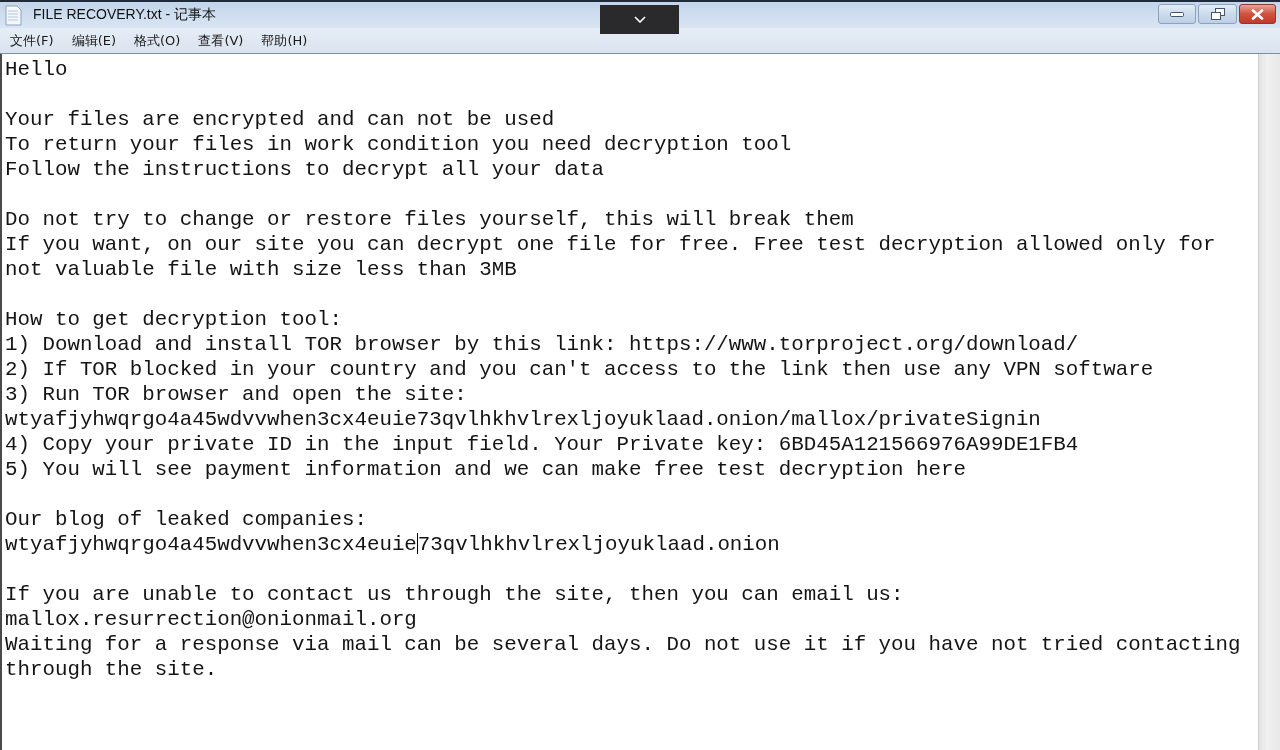  I want to click on text-line: mallox.resurrection@onionmail.org, so click(211, 619).